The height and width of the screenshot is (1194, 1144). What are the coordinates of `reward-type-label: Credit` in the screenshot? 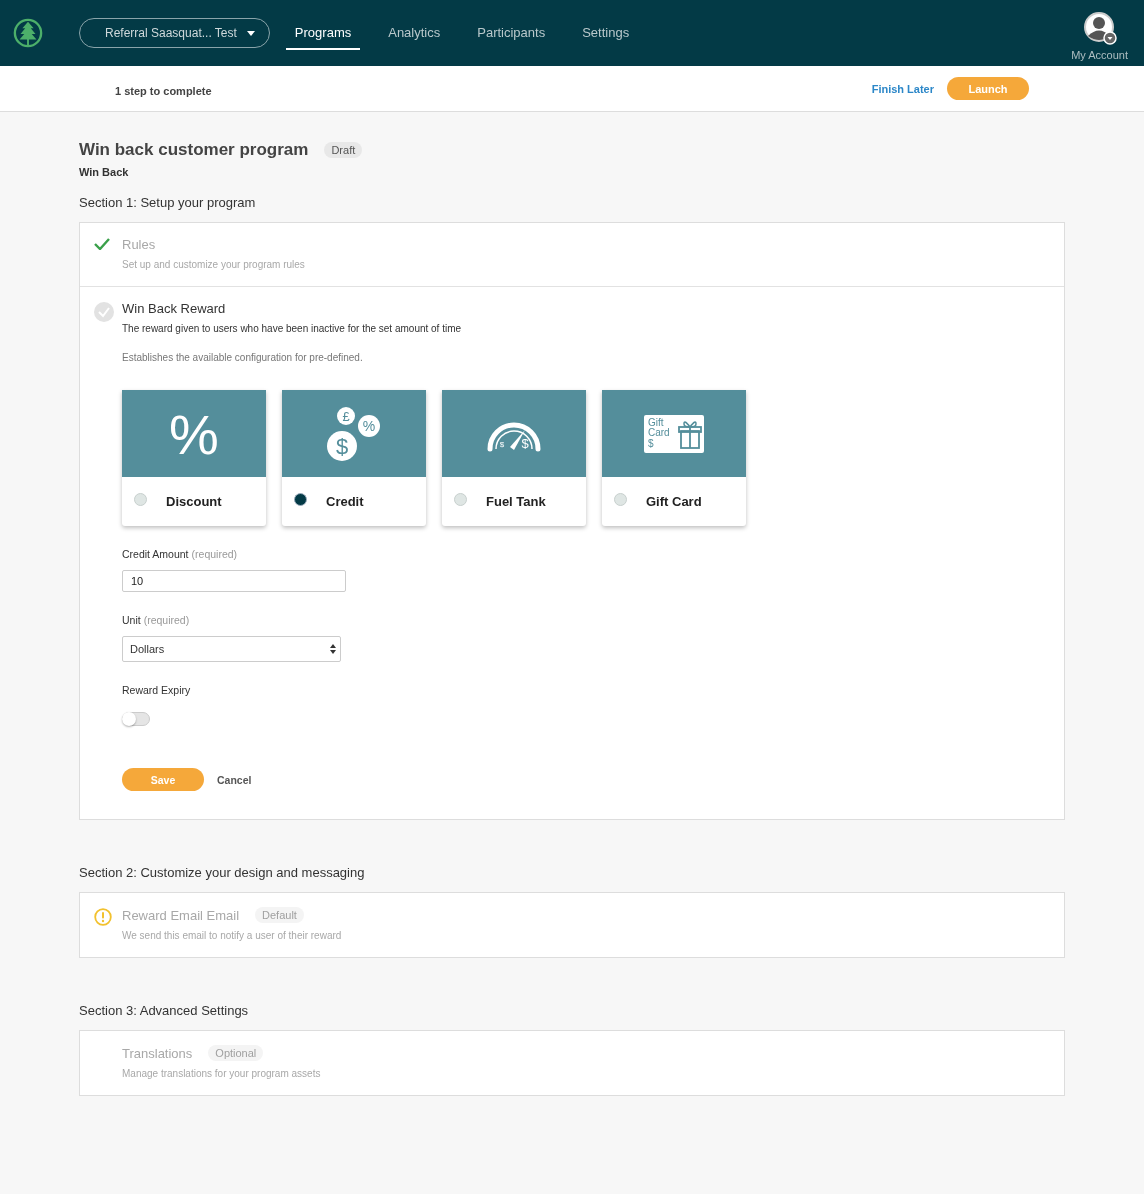 It's located at (345, 501).